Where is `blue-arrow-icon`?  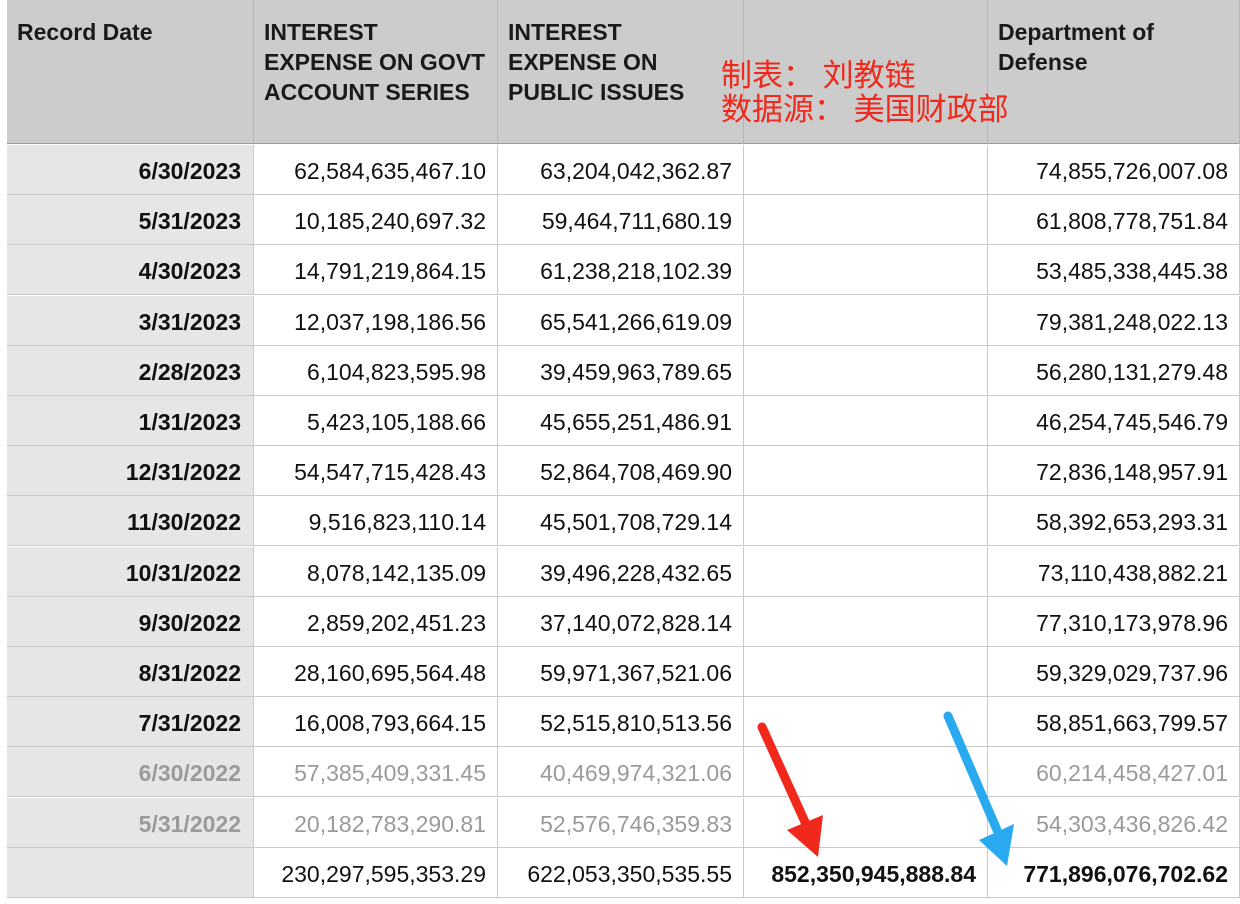
blue-arrow-icon is located at coordinates (978, 788).